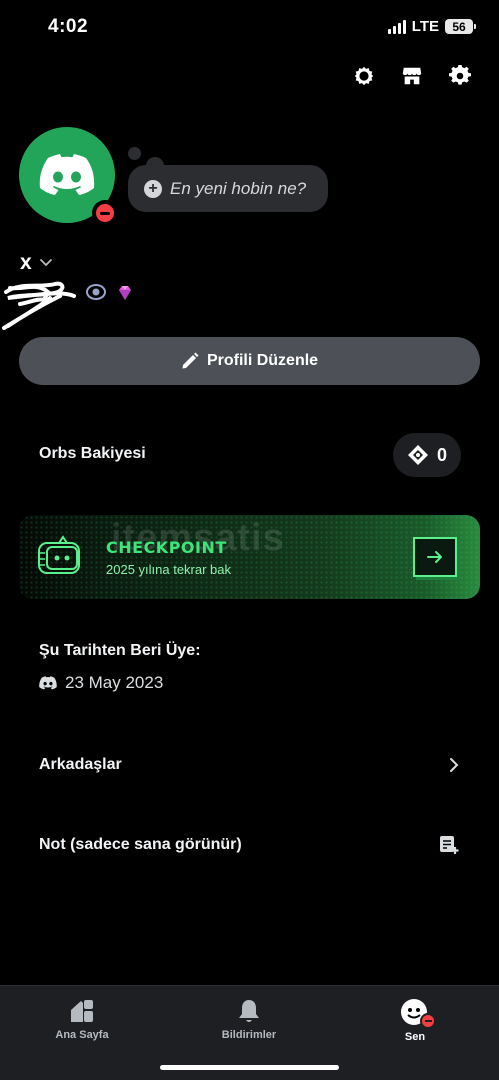 This screenshot has height=1080, width=499. What do you see at coordinates (134, 153) in the screenshot?
I see `bubble-dot` at bounding box center [134, 153].